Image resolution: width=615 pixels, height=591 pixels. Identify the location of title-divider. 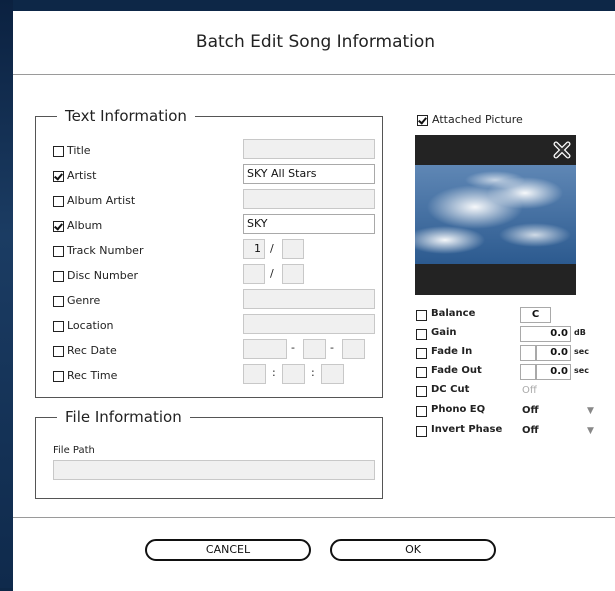
(314, 74).